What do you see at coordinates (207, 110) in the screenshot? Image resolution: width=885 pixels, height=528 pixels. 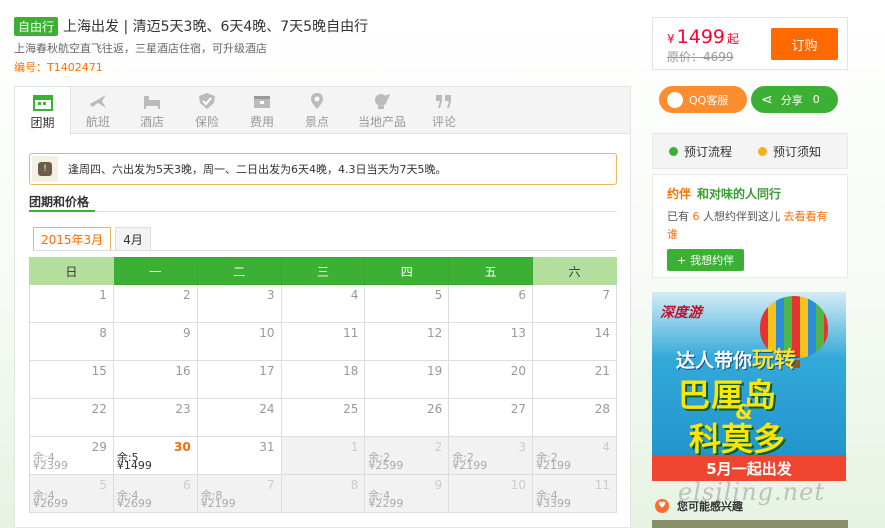 I see `tab-shield: 保险` at bounding box center [207, 110].